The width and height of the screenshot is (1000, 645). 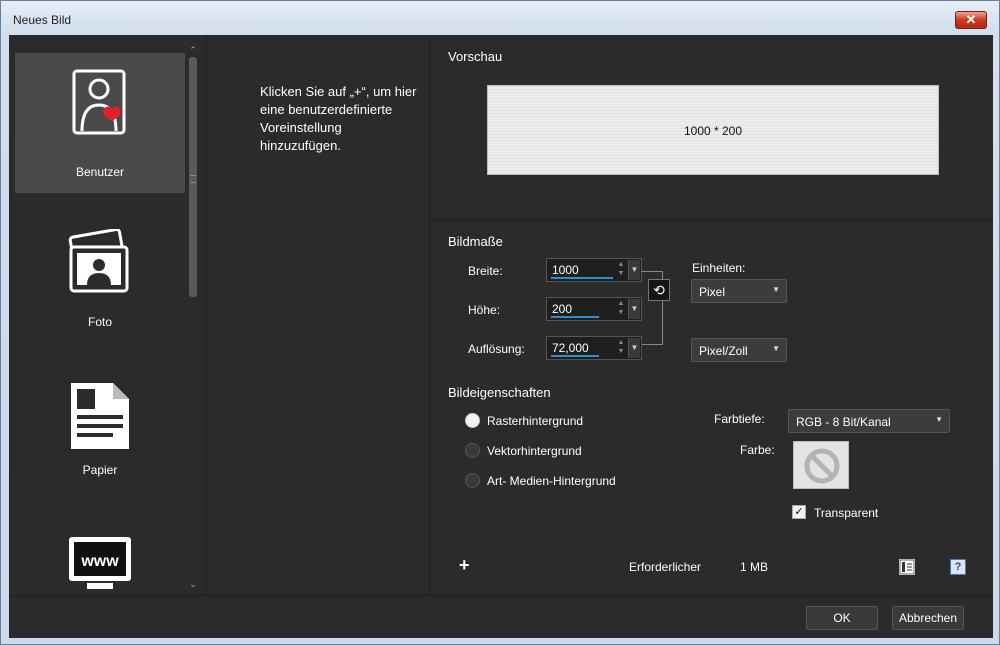 What do you see at coordinates (475, 241) in the screenshot?
I see `dimensions-title: Bildmaße` at bounding box center [475, 241].